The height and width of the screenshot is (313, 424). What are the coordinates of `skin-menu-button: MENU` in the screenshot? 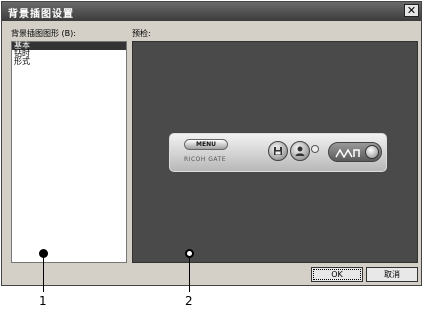 It's located at (206, 144).